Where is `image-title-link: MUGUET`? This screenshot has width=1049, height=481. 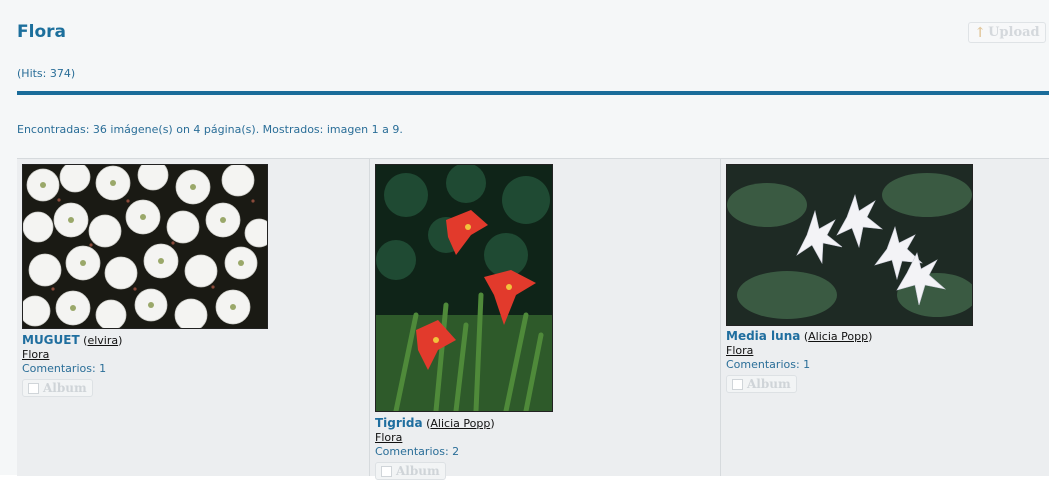
image-title-link: MUGUET is located at coordinates (51, 340).